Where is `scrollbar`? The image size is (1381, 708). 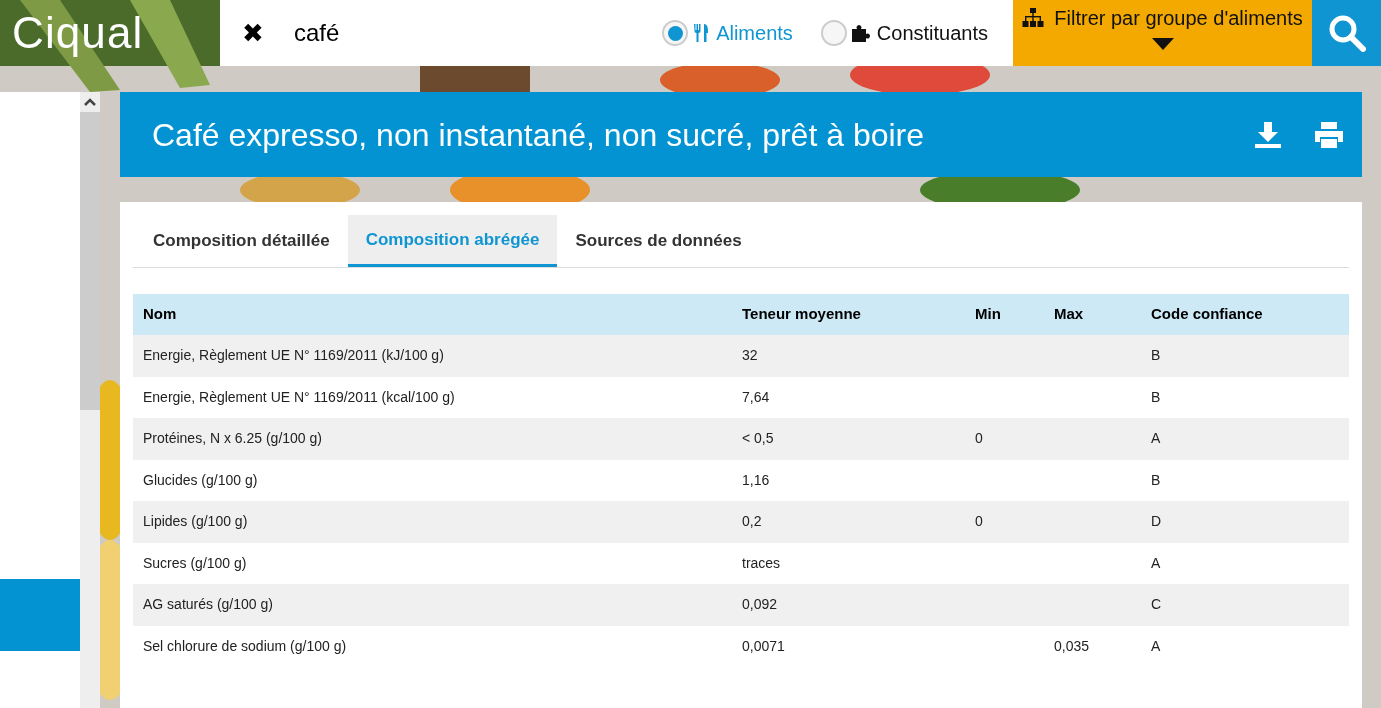
scrollbar is located at coordinates (90, 400).